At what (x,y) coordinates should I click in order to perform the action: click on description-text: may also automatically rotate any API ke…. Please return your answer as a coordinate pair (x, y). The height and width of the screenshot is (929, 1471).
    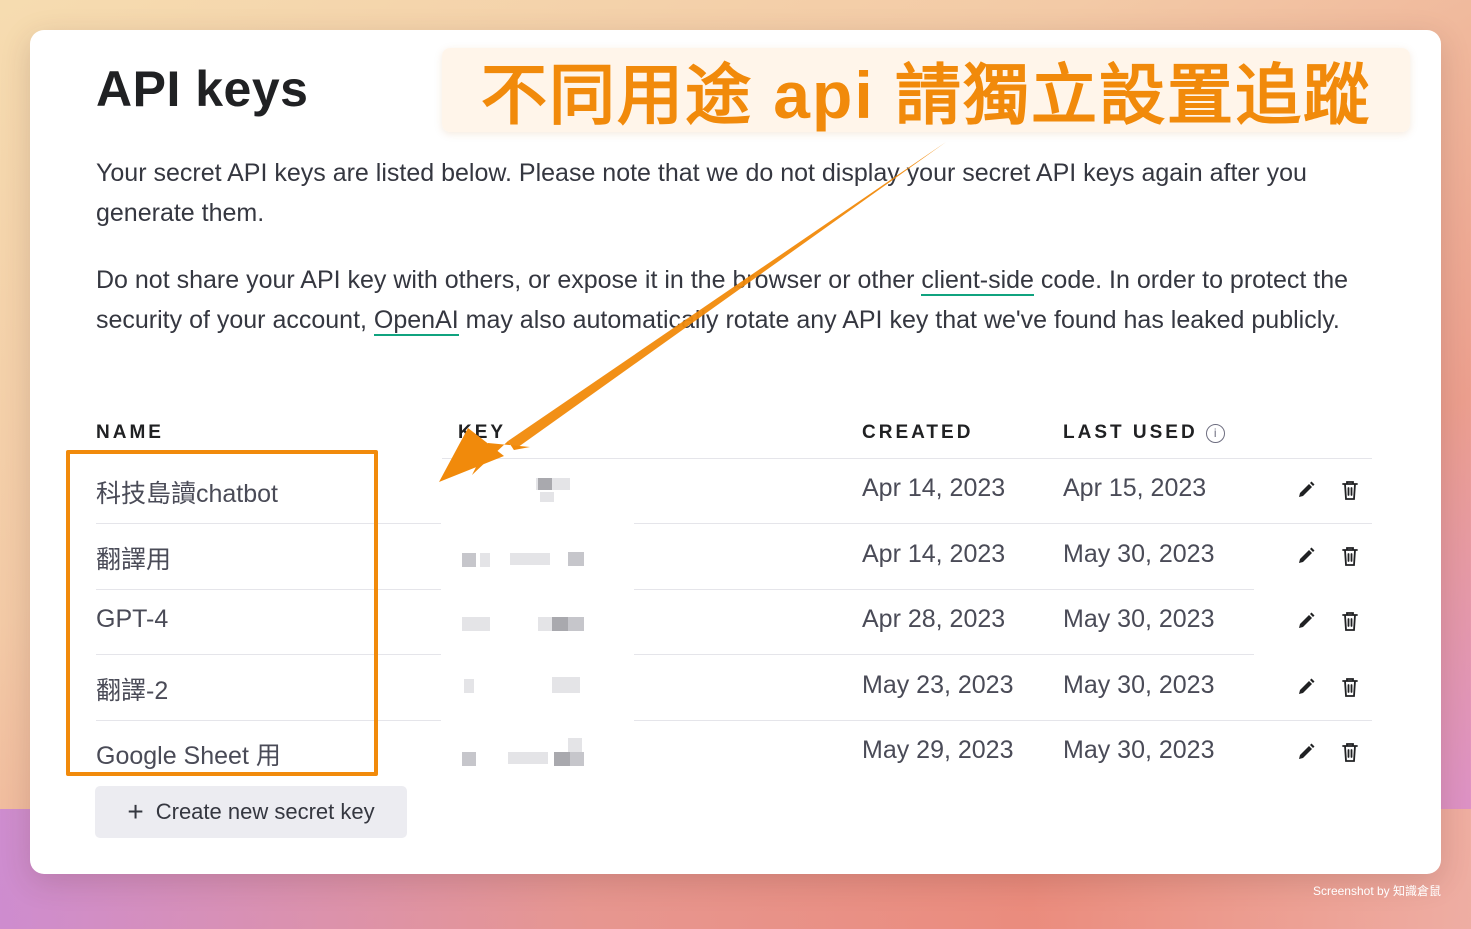
    Looking at the image, I should click on (899, 320).